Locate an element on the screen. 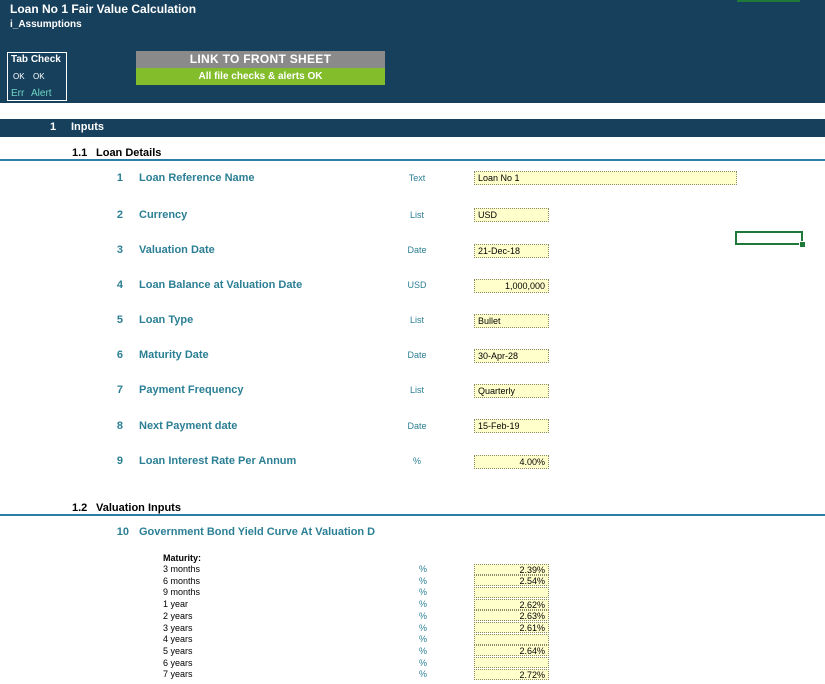  row-label-valuation-date: Valuation Date is located at coordinates (177, 250).